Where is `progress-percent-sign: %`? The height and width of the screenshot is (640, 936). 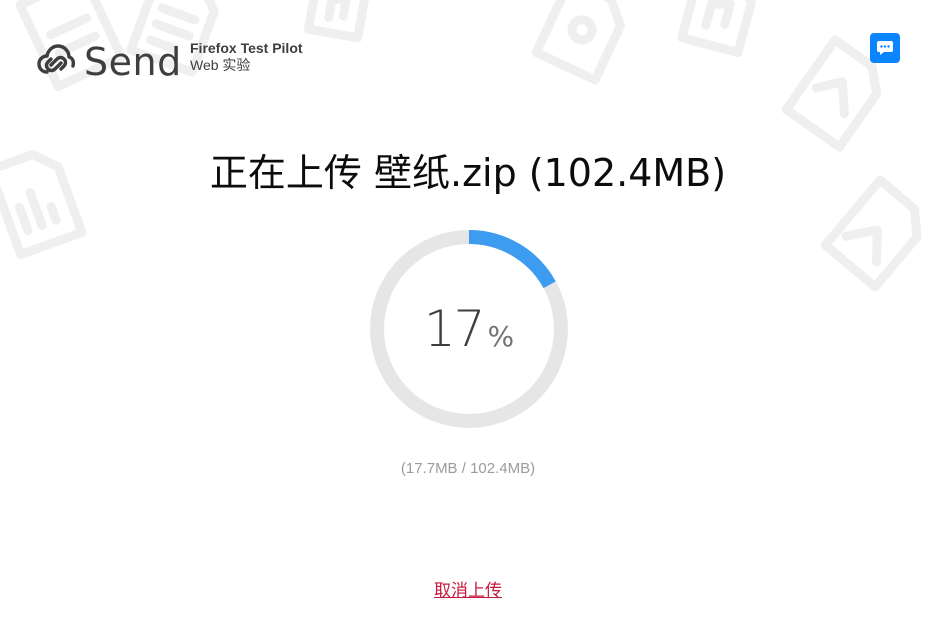 progress-percent-sign: % is located at coordinates (501, 336).